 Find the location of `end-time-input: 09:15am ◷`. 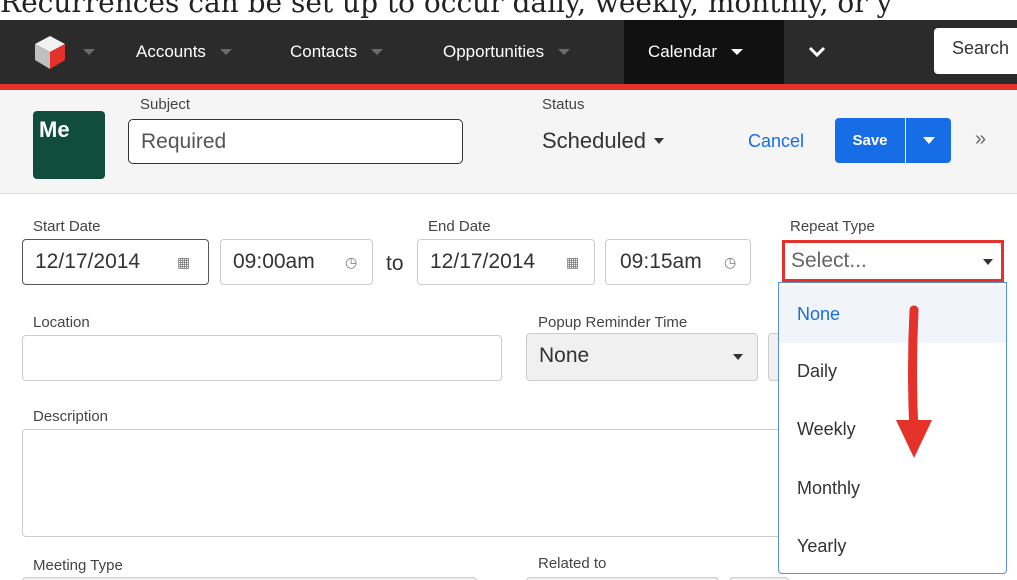

end-time-input: 09:15am ◷ is located at coordinates (678, 262).